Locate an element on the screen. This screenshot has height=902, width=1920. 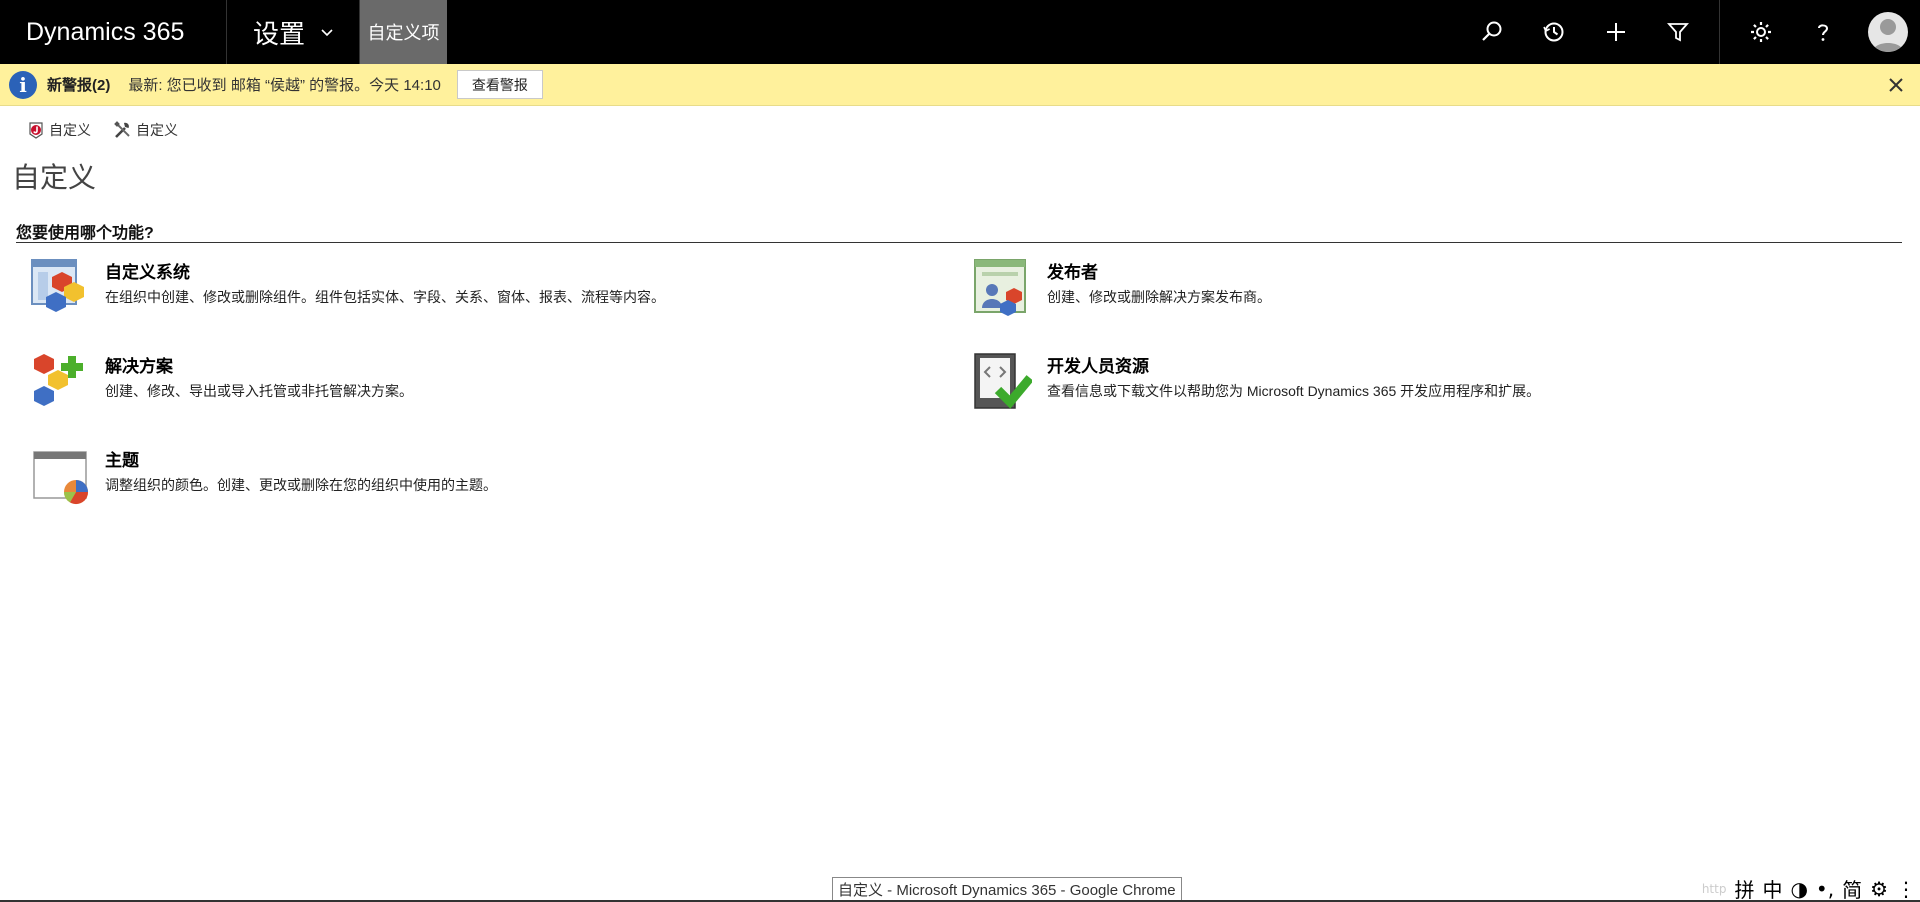
ime-chinese-mode-icon: 中 is located at coordinates (1772, 888).